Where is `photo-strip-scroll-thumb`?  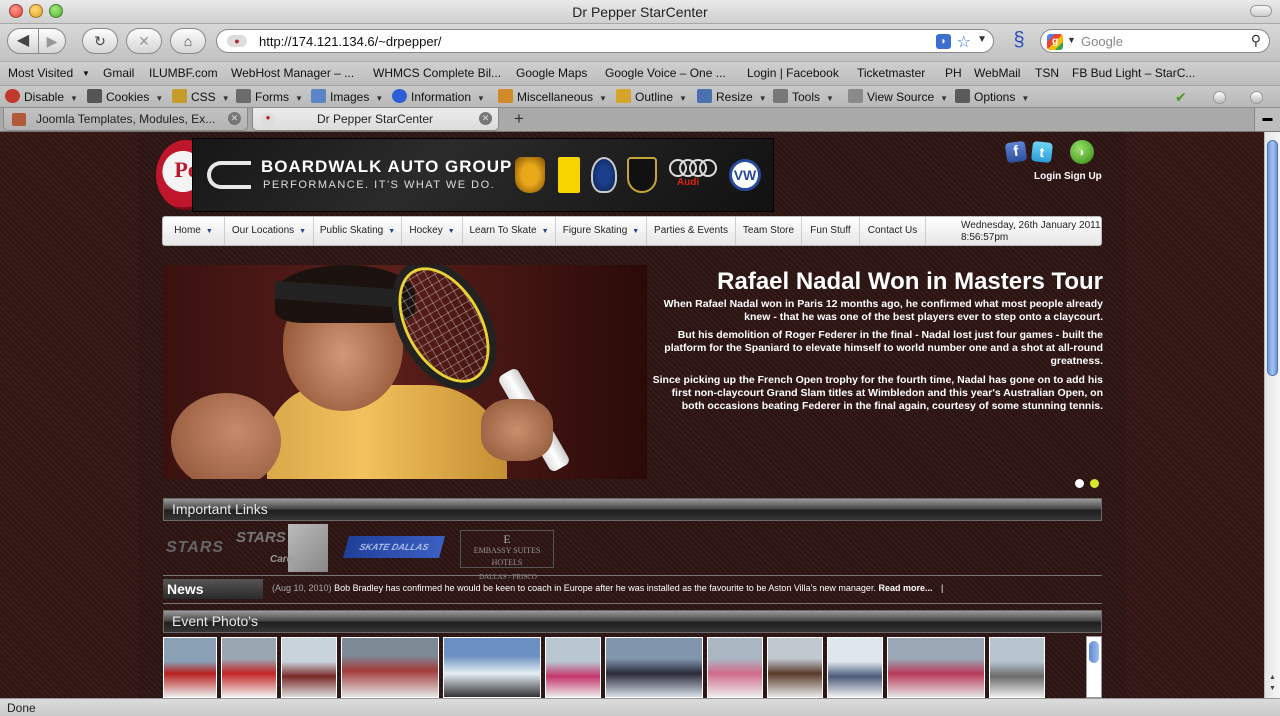 photo-strip-scroll-thumb is located at coordinates (1094, 652).